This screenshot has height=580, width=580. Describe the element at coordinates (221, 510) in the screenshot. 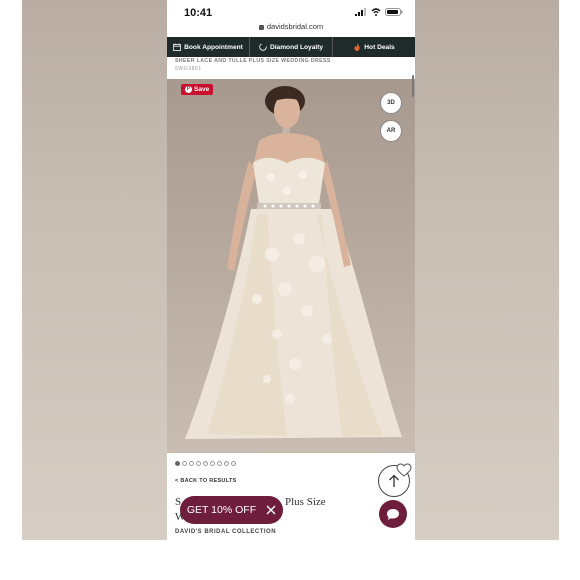

I see `promo-label: GET 10% OFF` at that location.